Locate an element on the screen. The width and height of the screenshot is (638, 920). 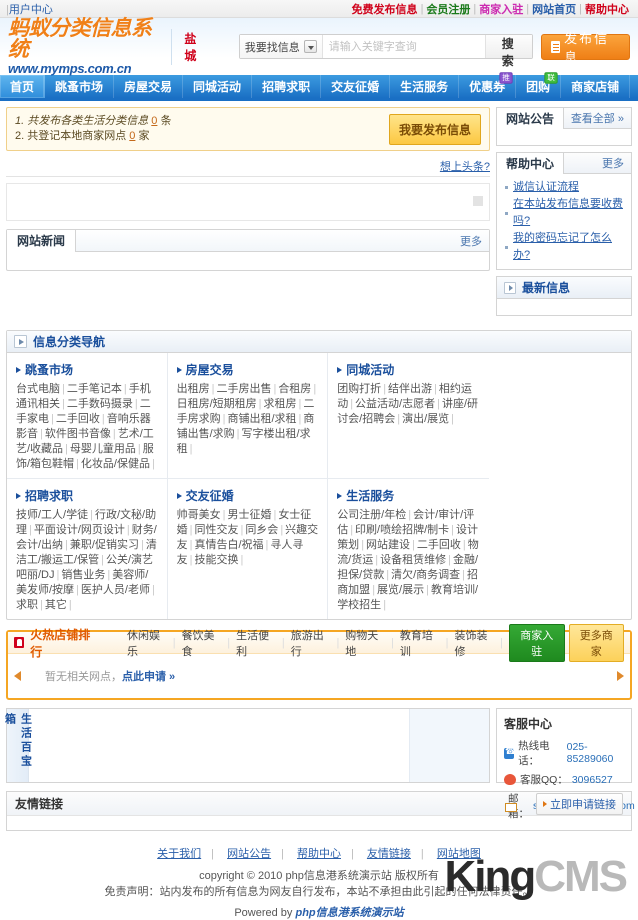
want-headline-link: 想上头条? is located at coordinates (465, 166).